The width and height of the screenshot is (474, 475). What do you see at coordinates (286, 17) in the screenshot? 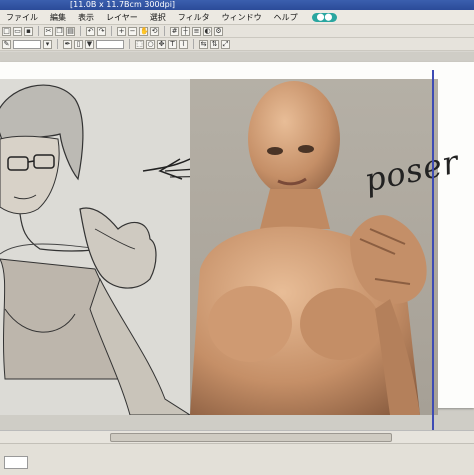
I see `menu-help: ヘルプ` at bounding box center [286, 17].